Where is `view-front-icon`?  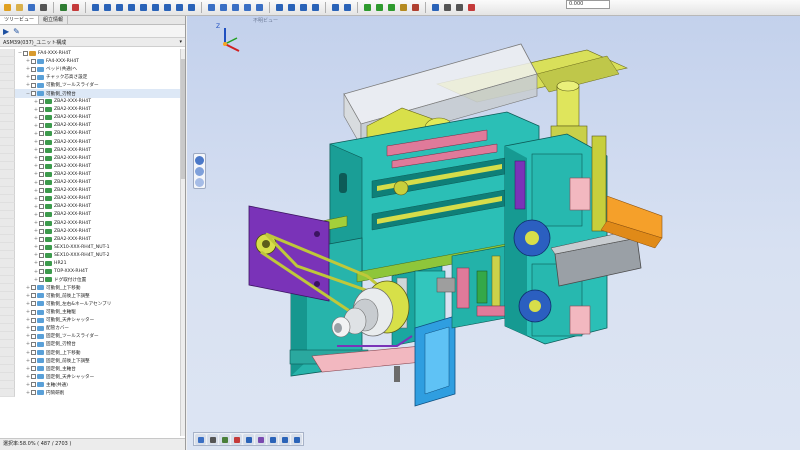 view-front-icon is located at coordinates (211, 7).